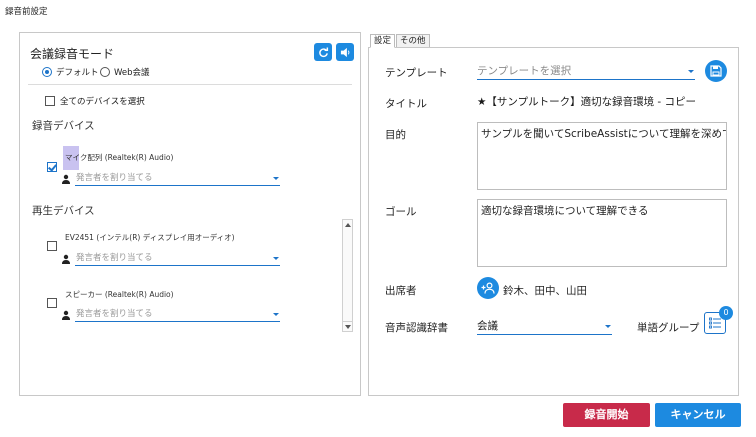  What do you see at coordinates (602, 156) in the screenshot?
I see `purpose-textarea: サンプルを聞いてScribeAssistについて理解を深めてもら` at bounding box center [602, 156].